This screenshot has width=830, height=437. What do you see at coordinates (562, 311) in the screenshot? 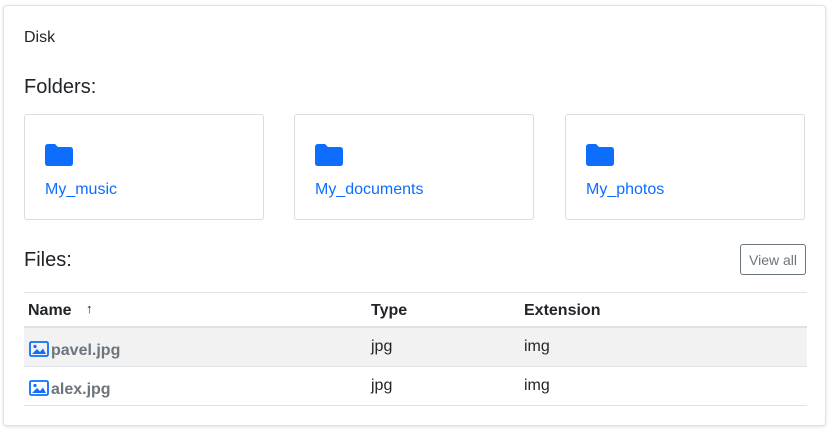
I see `column-header-extension: Extension` at bounding box center [562, 311].